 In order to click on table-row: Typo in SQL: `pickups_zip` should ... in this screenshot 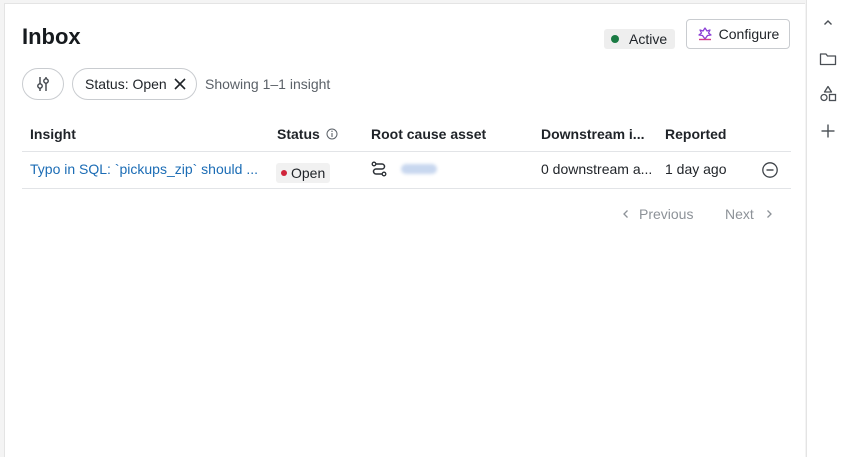, I will do `click(144, 169)`.